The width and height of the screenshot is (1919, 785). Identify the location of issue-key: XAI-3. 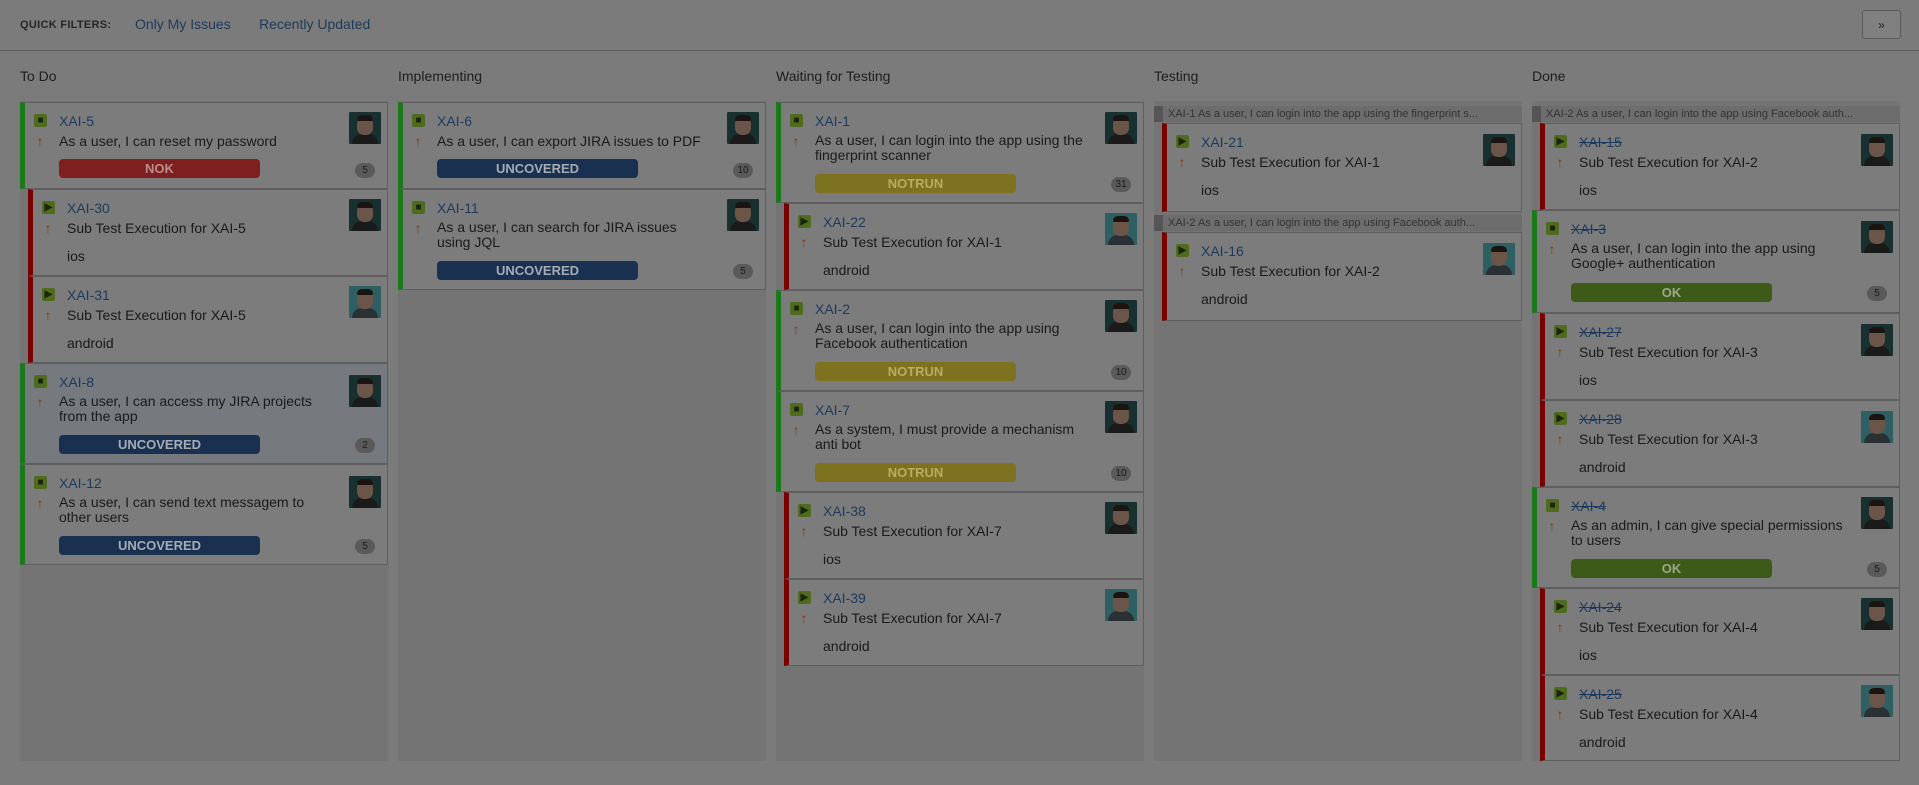
(1588, 229).